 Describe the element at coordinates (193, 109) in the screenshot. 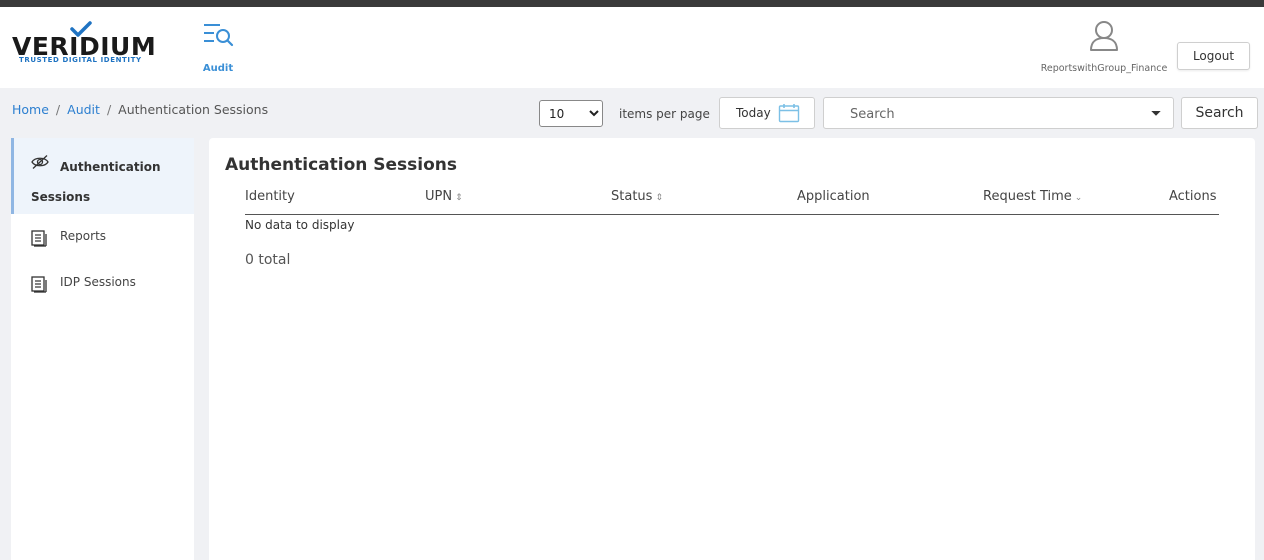

I see `breadcrumb-current: Authentication Sessions` at that location.